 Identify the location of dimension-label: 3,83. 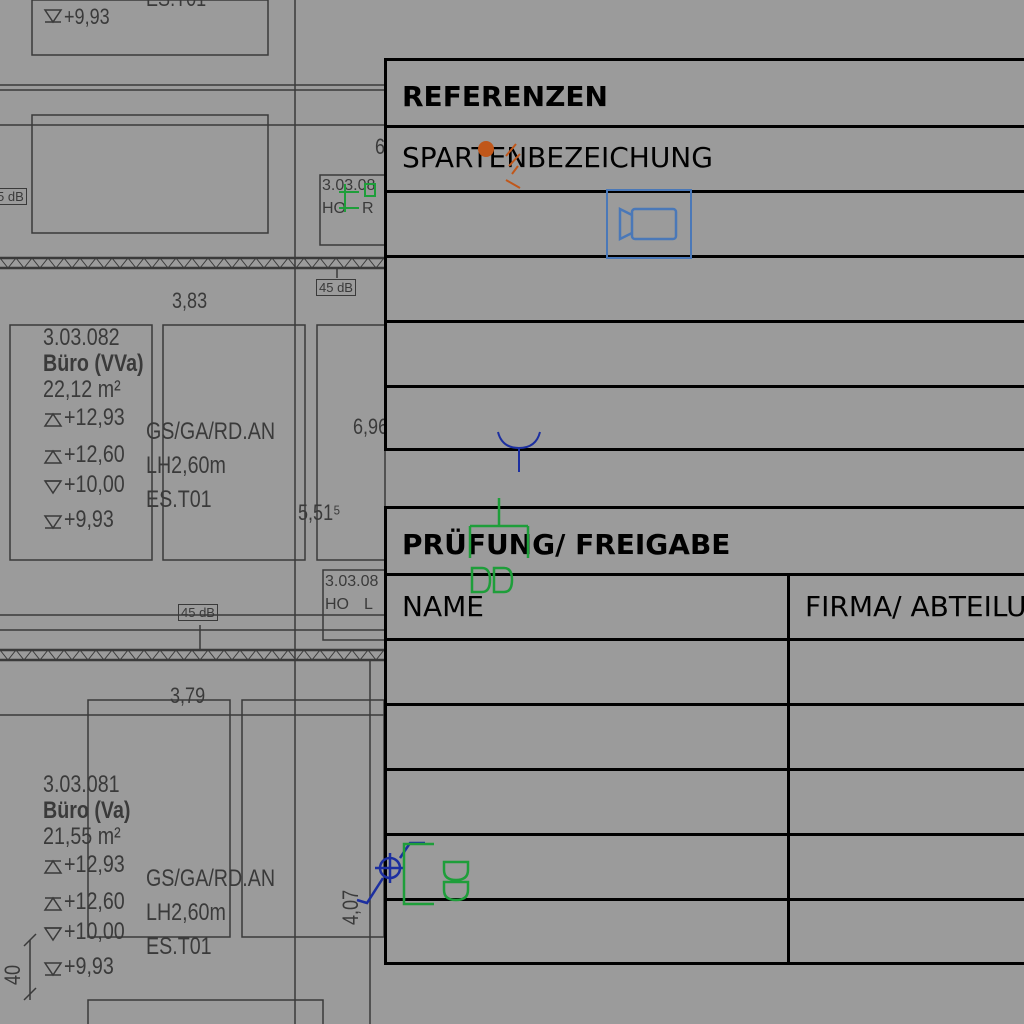
(190, 300).